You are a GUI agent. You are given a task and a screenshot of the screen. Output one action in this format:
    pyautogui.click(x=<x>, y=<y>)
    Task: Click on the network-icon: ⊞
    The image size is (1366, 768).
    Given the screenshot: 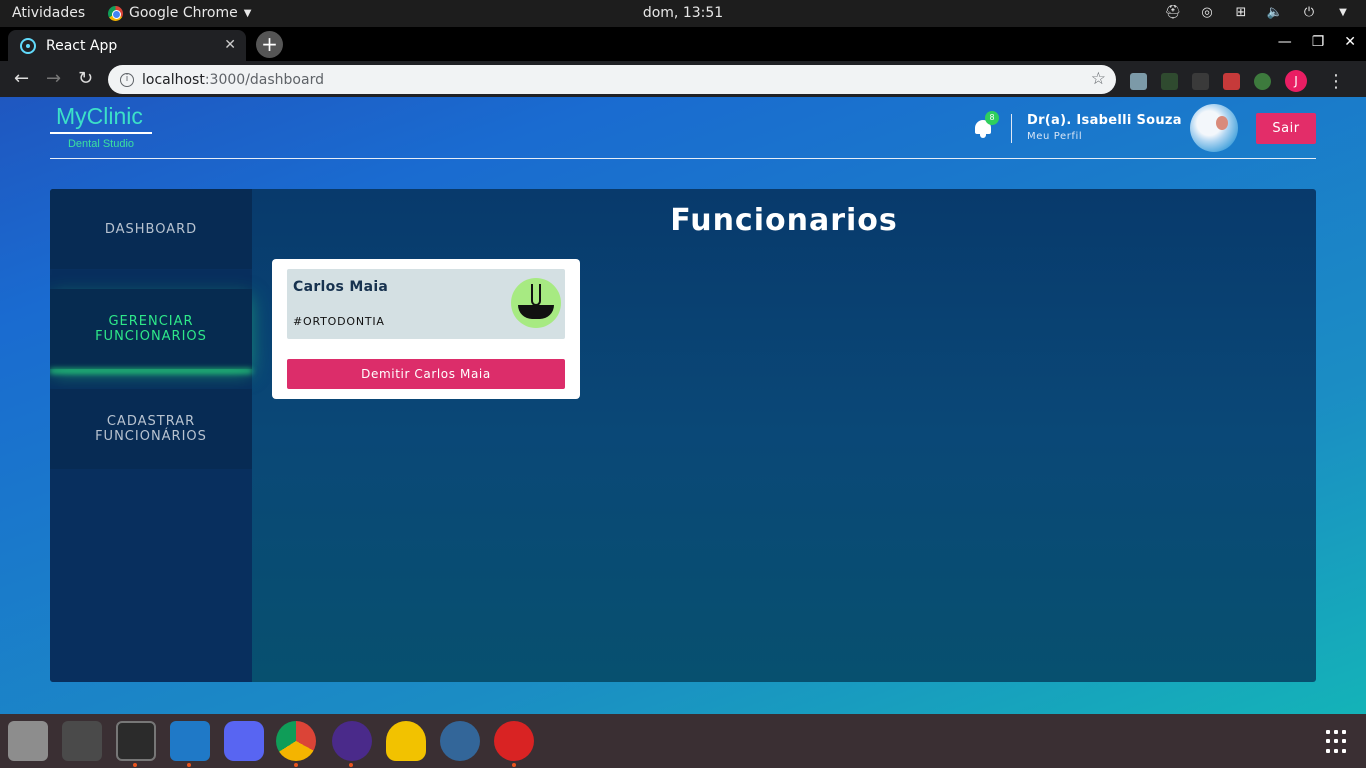 What is the action you would take?
    pyautogui.click(x=1241, y=12)
    